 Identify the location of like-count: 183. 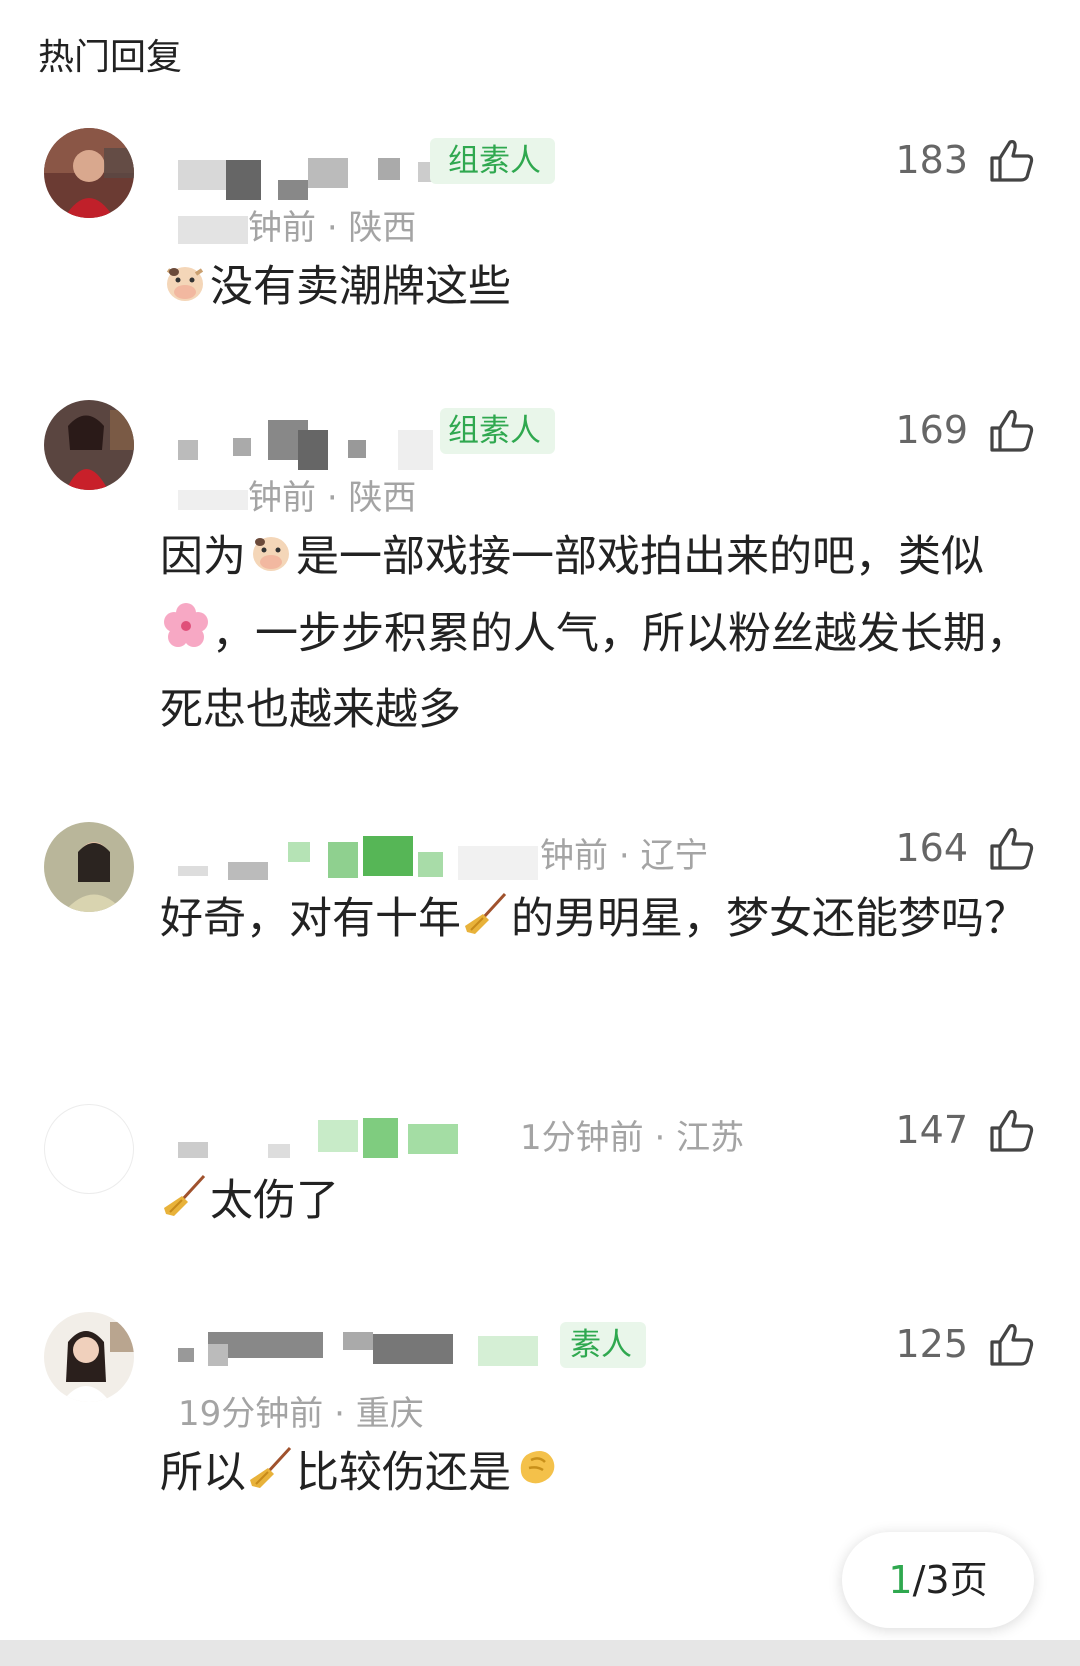
(931, 160).